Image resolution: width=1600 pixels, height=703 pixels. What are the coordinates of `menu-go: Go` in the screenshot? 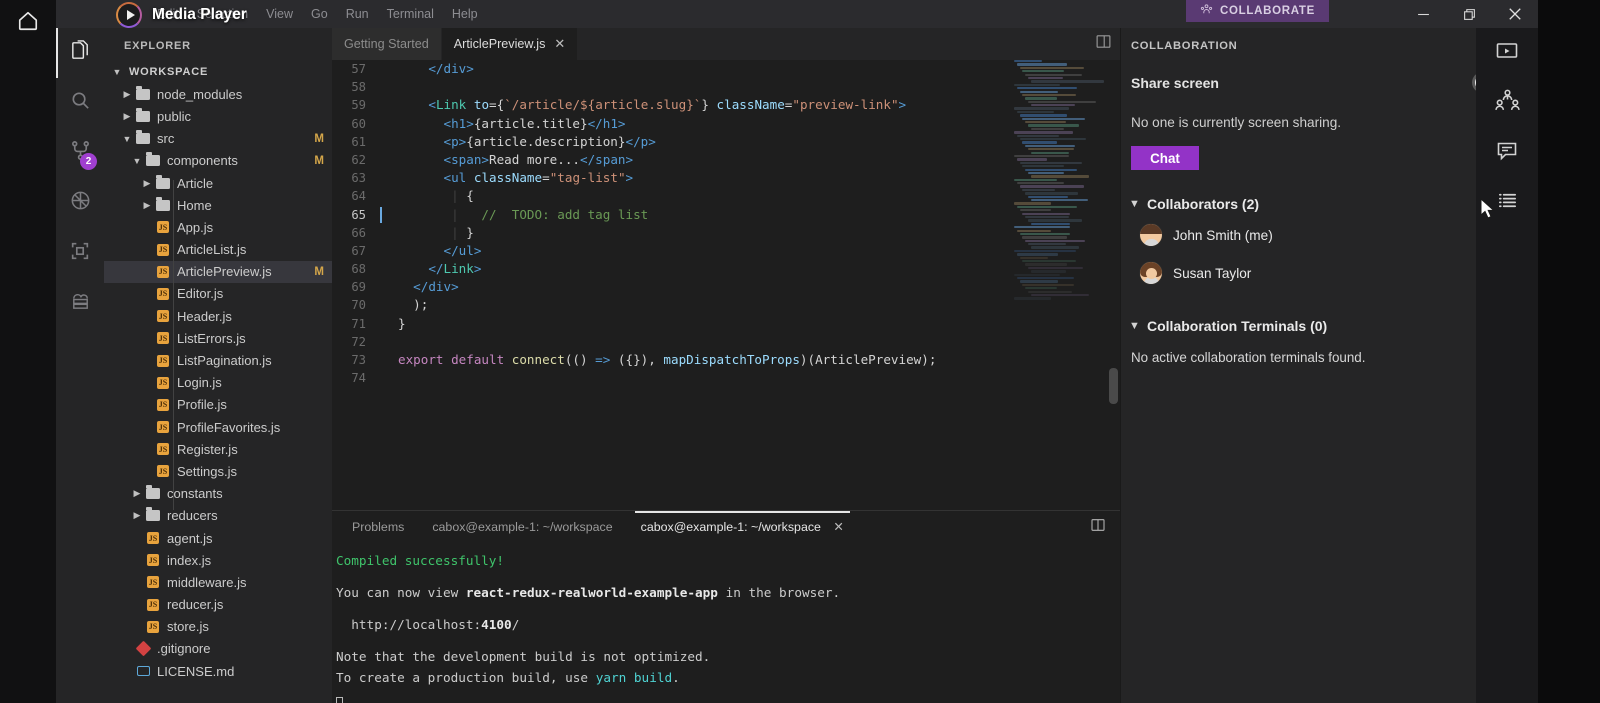 It's located at (319, 14).